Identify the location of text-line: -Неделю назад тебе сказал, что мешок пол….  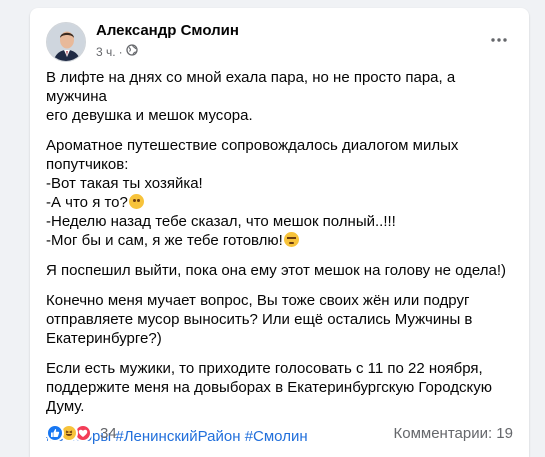
(221, 221).